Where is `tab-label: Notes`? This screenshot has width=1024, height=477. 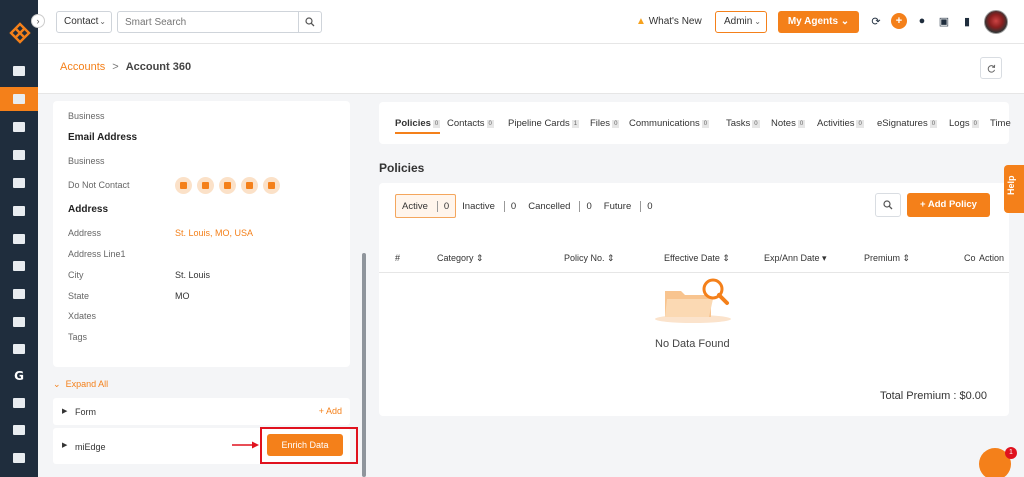
tab-label: Notes is located at coordinates (783, 123).